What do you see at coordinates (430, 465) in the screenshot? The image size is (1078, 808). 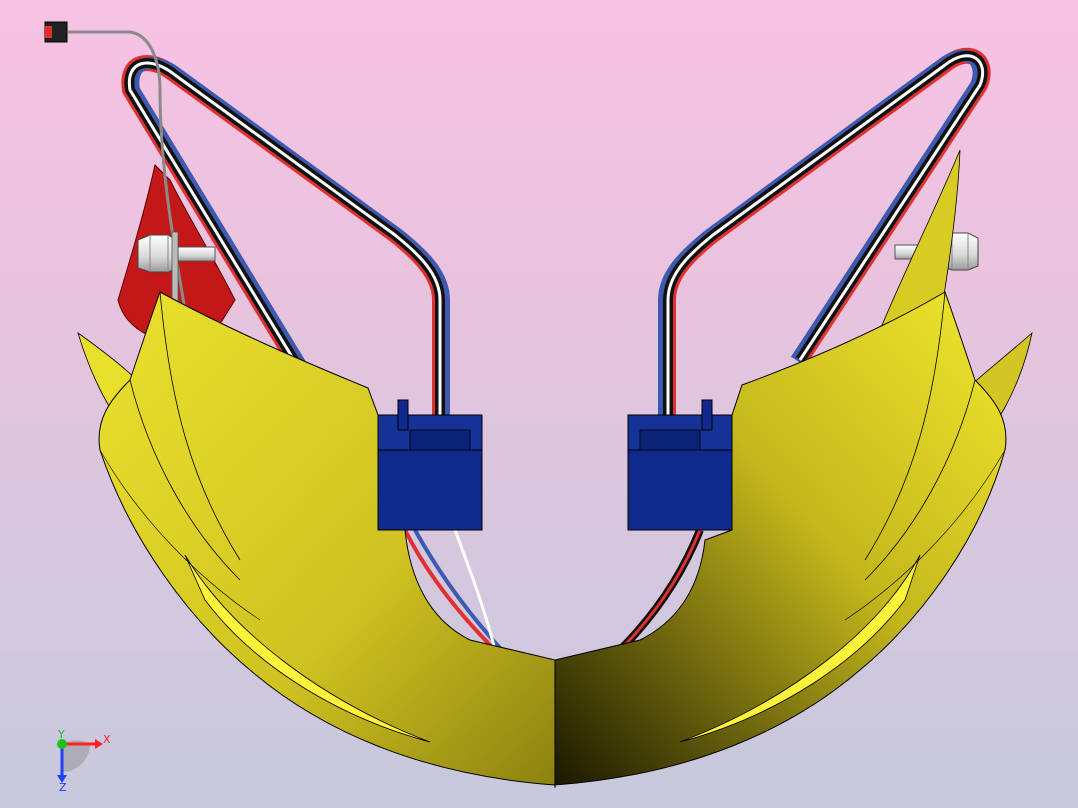 I see `left-servo` at bounding box center [430, 465].